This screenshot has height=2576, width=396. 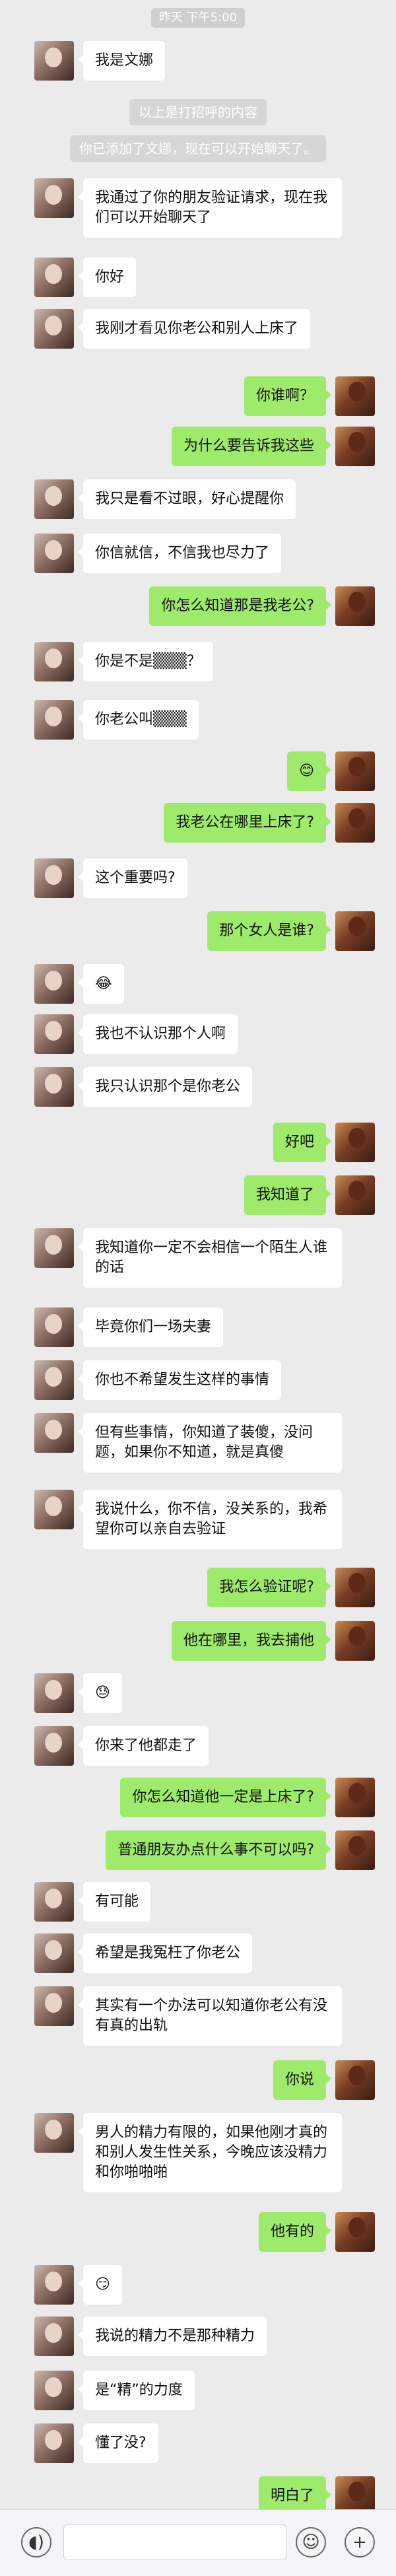 What do you see at coordinates (198, 148) in the screenshot?
I see `system-notice: 你已添加了文娜，现在可以开始聊天了。` at bounding box center [198, 148].